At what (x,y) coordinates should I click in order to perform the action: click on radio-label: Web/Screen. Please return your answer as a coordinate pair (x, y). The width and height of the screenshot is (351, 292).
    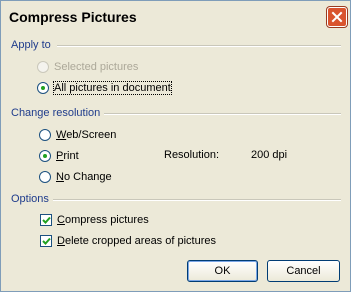
    Looking at the image, I should click on (86, 135).